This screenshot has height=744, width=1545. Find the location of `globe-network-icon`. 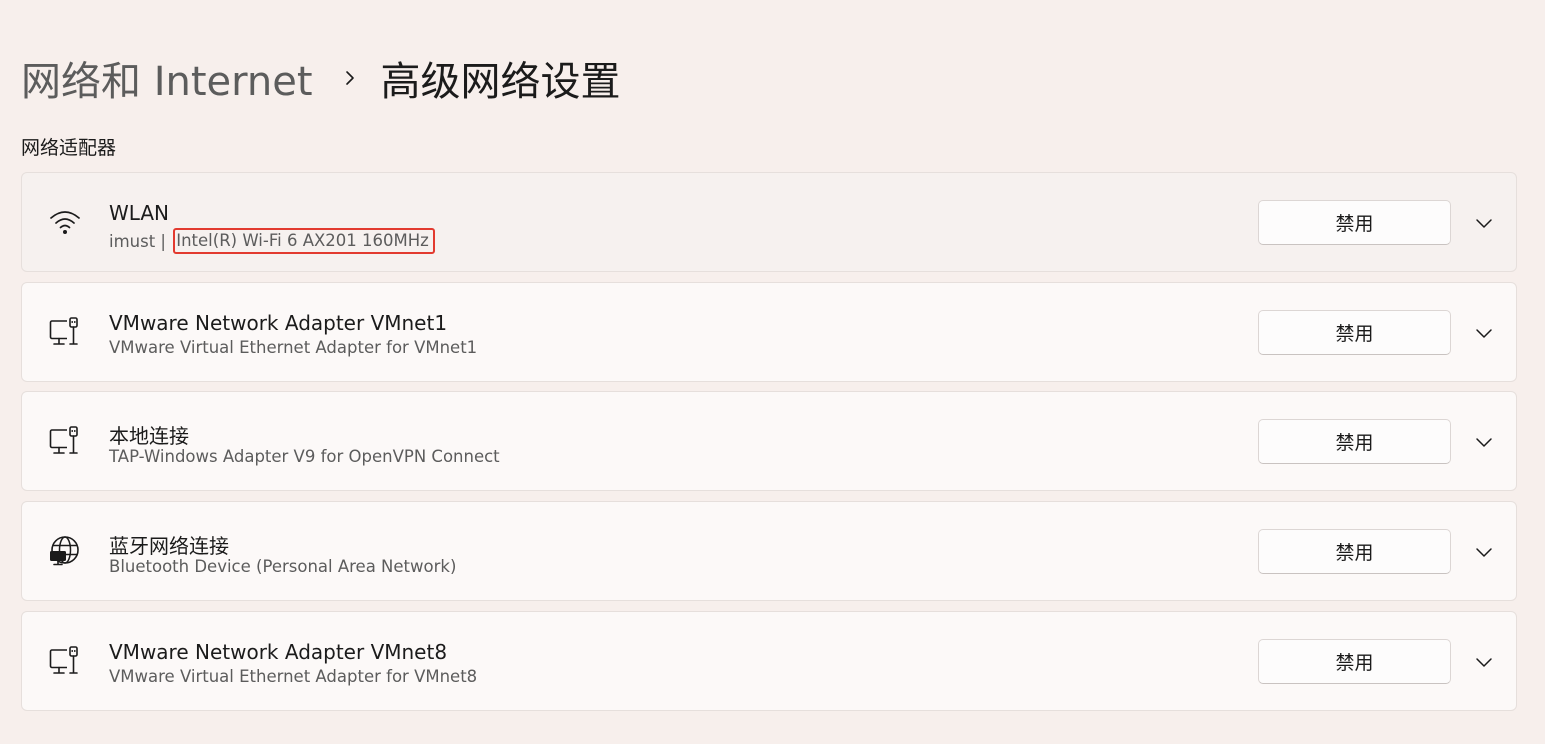

globe-network-icon is located at coordinates (65, 551).